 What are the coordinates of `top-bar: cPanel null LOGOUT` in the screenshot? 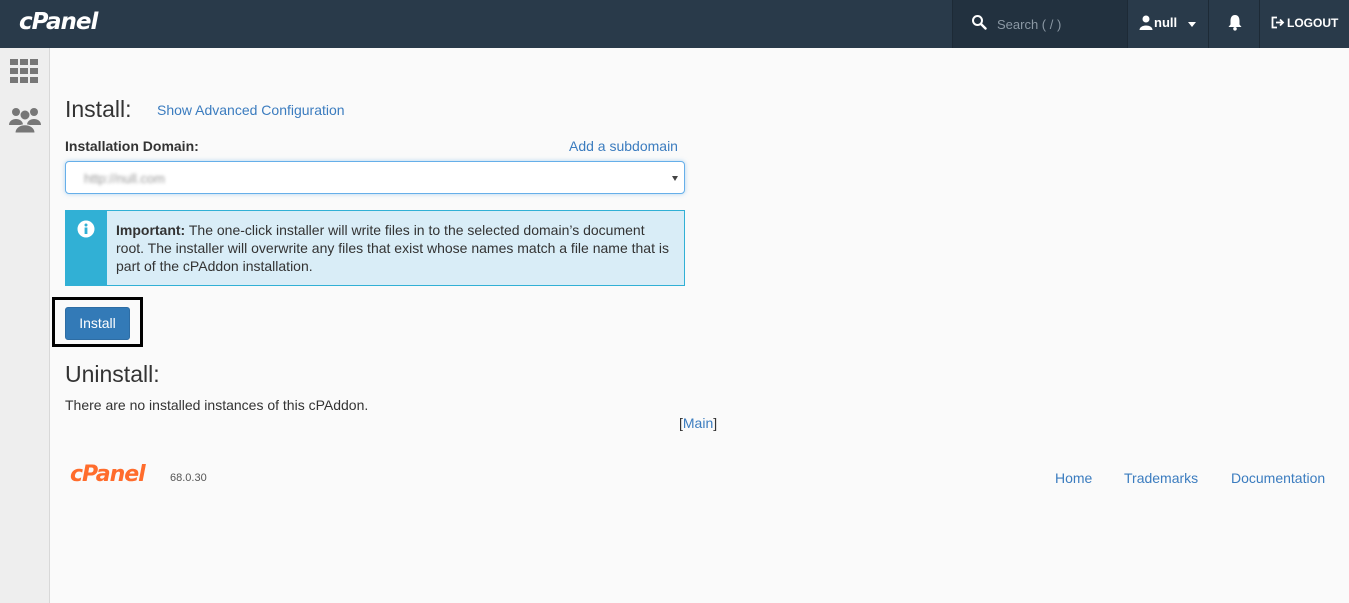 It's located at (674, 24).